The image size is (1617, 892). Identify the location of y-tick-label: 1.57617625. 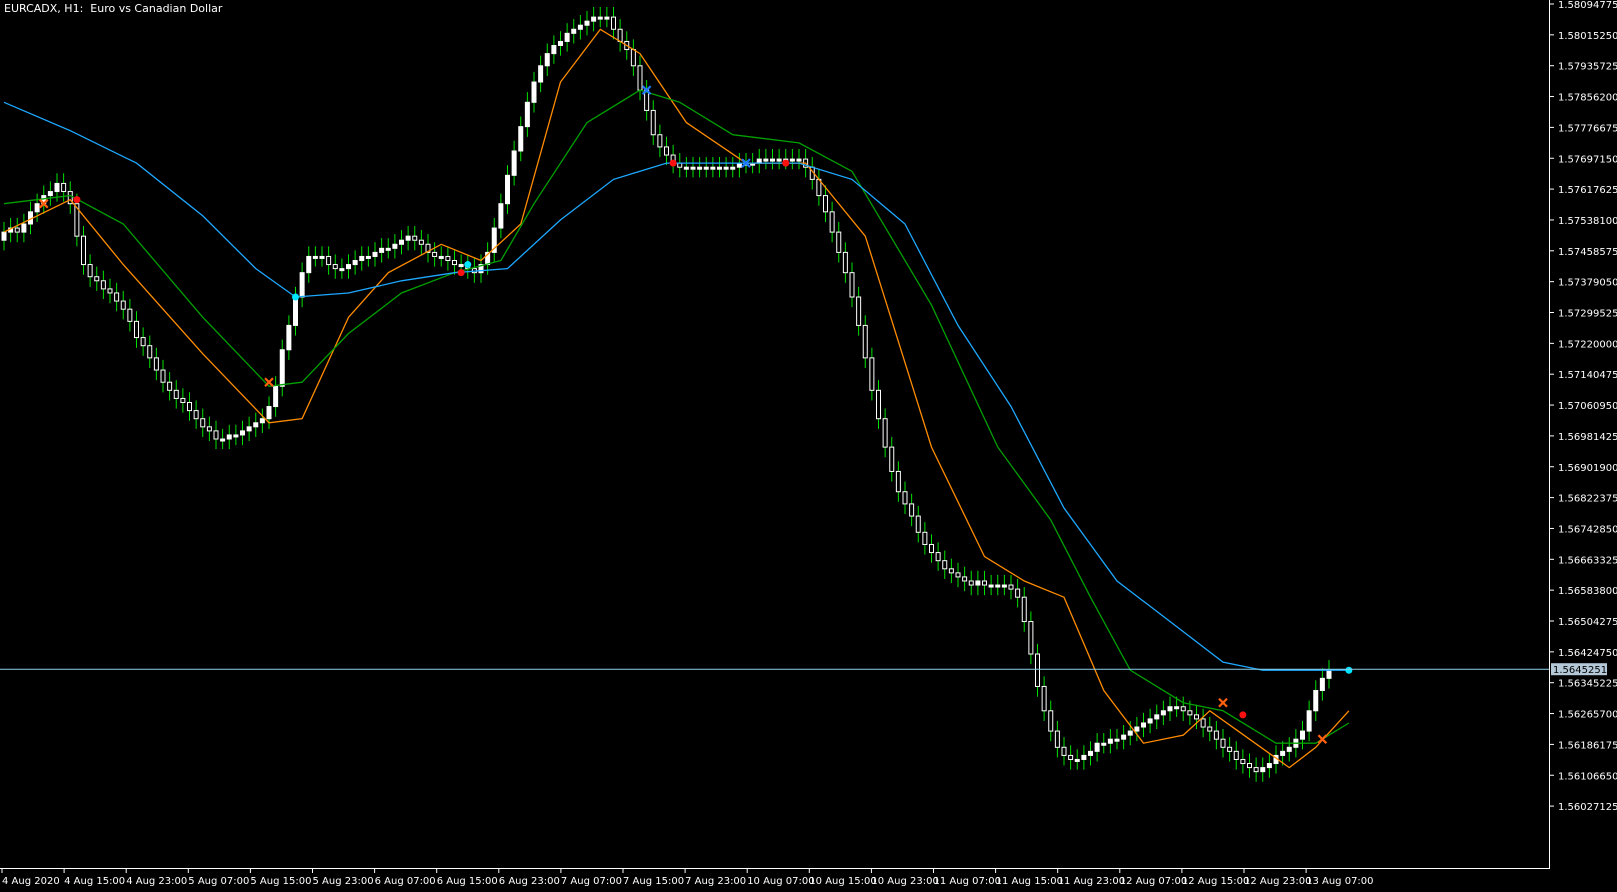
(1587, 190).